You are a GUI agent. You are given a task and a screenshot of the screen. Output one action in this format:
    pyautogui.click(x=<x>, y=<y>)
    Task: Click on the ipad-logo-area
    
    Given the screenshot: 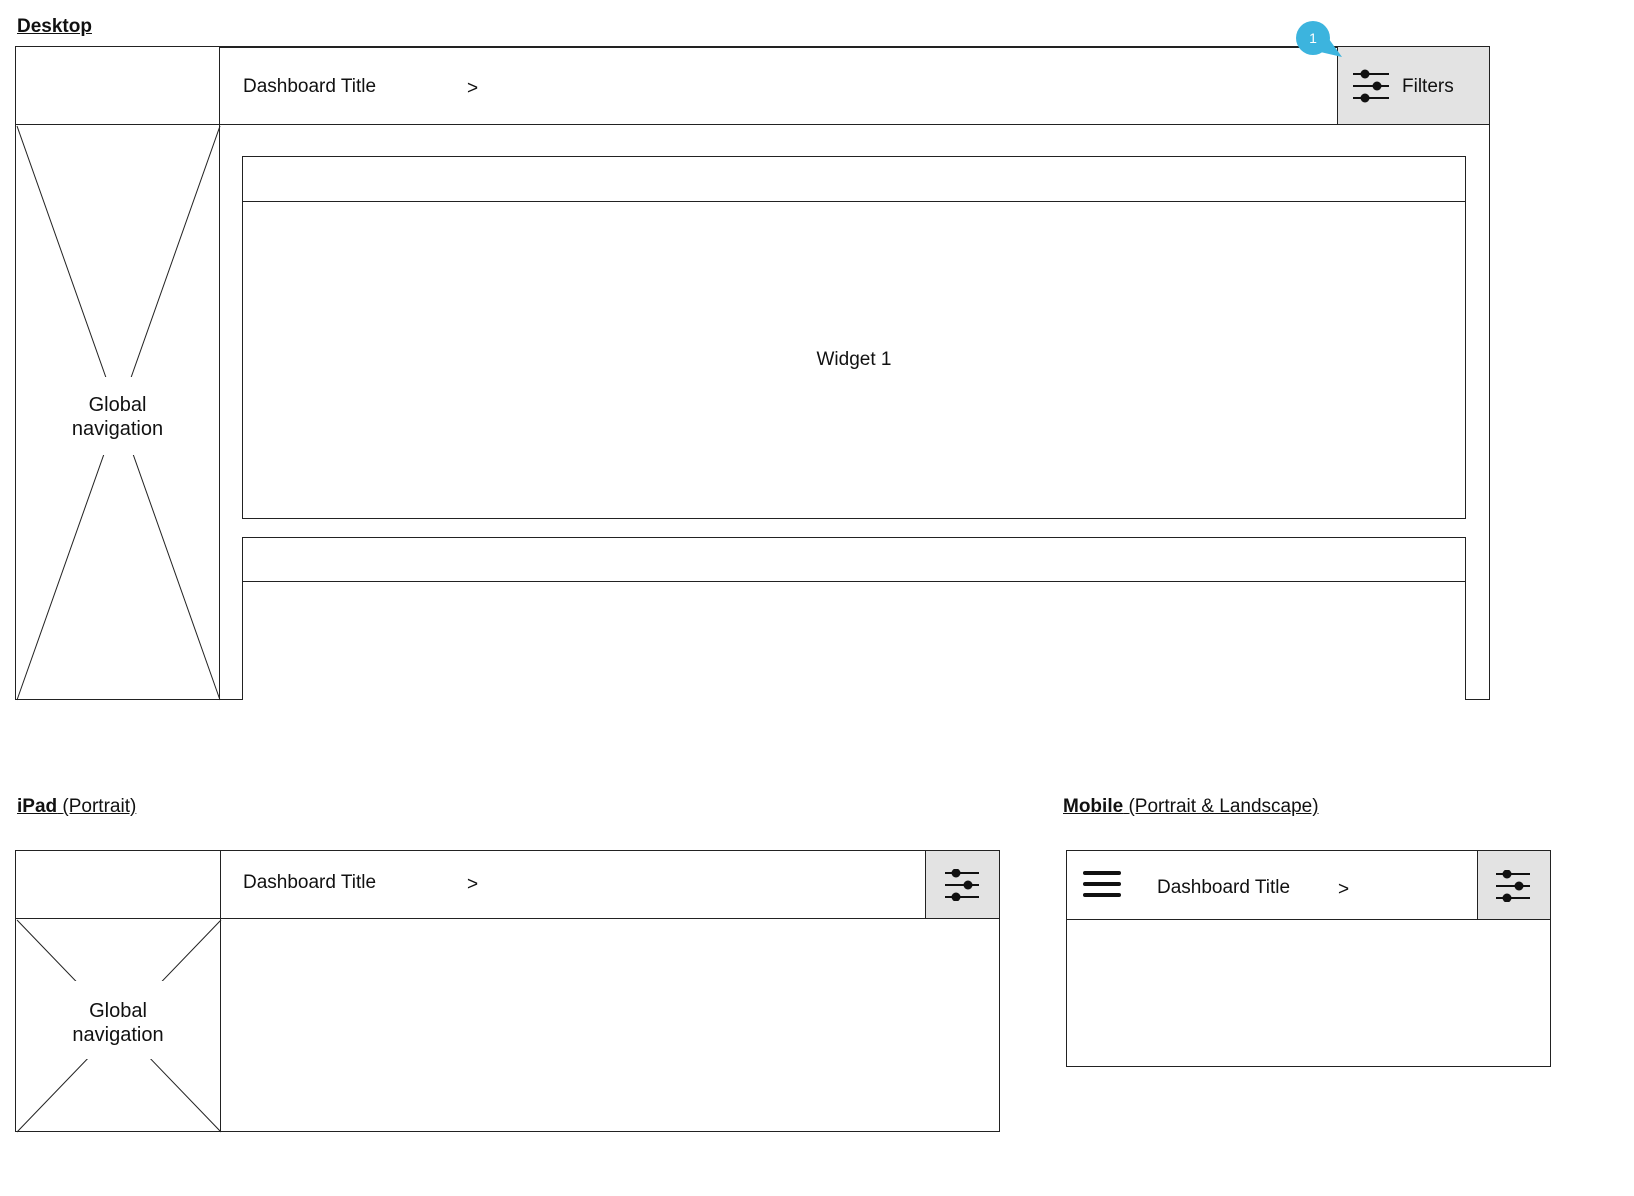 What is the action you would take?
    pyautogui.click(x=118, y=884)
    